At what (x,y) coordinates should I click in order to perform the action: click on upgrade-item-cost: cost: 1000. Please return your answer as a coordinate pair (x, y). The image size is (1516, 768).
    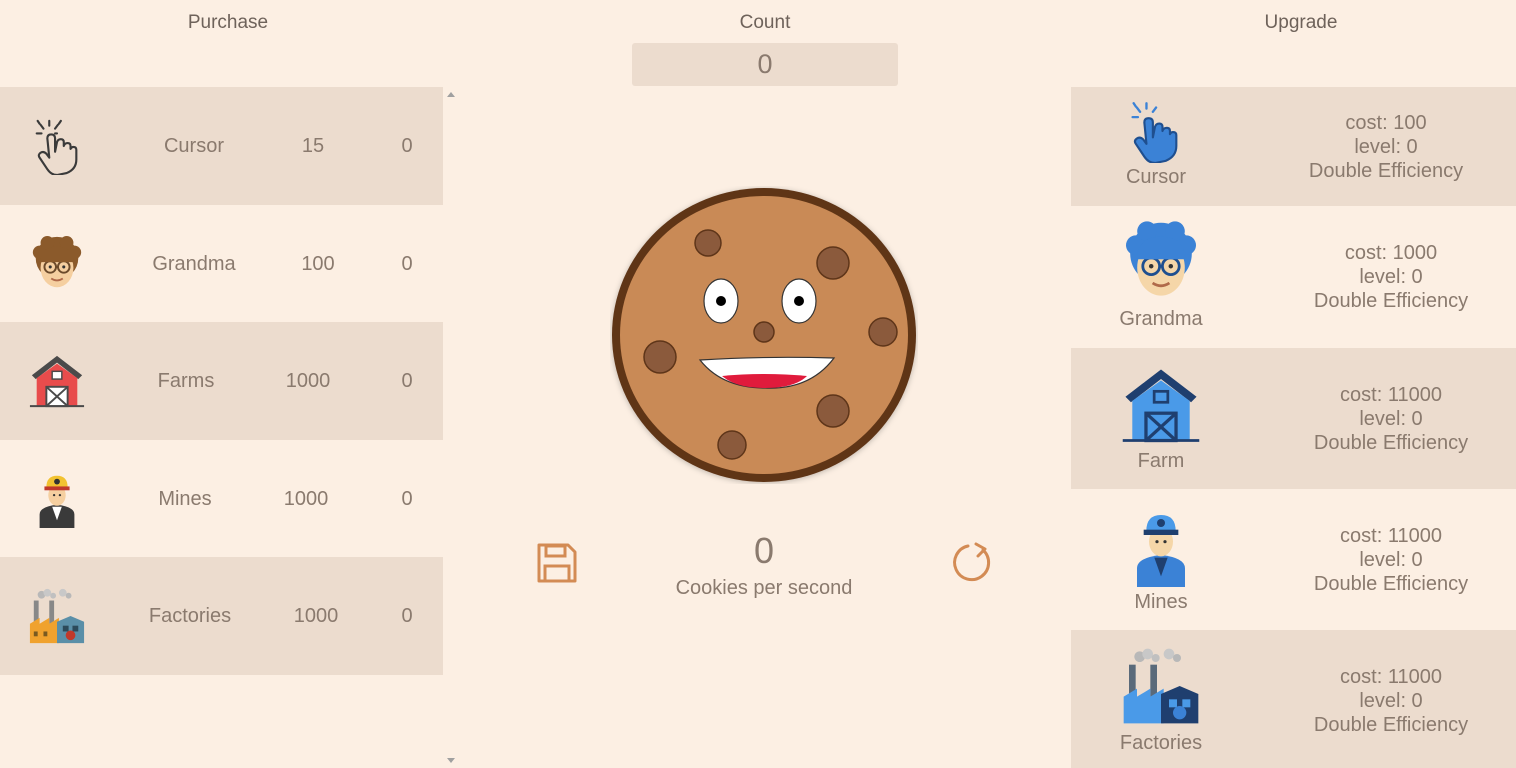
    Looking at the image, I should click on (1391, 253).